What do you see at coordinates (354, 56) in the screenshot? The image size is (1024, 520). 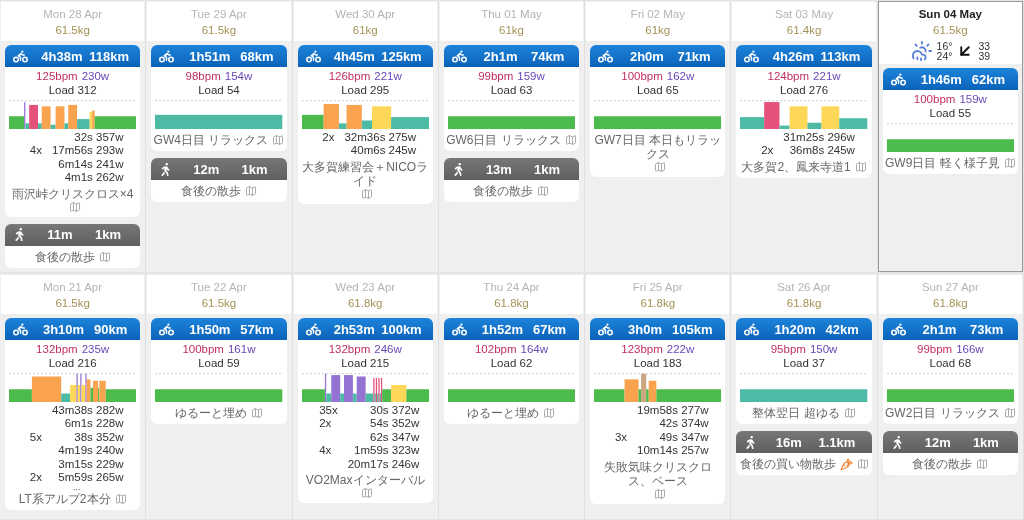 I see `duration: 4h45m` at bounding box center [354, 56].